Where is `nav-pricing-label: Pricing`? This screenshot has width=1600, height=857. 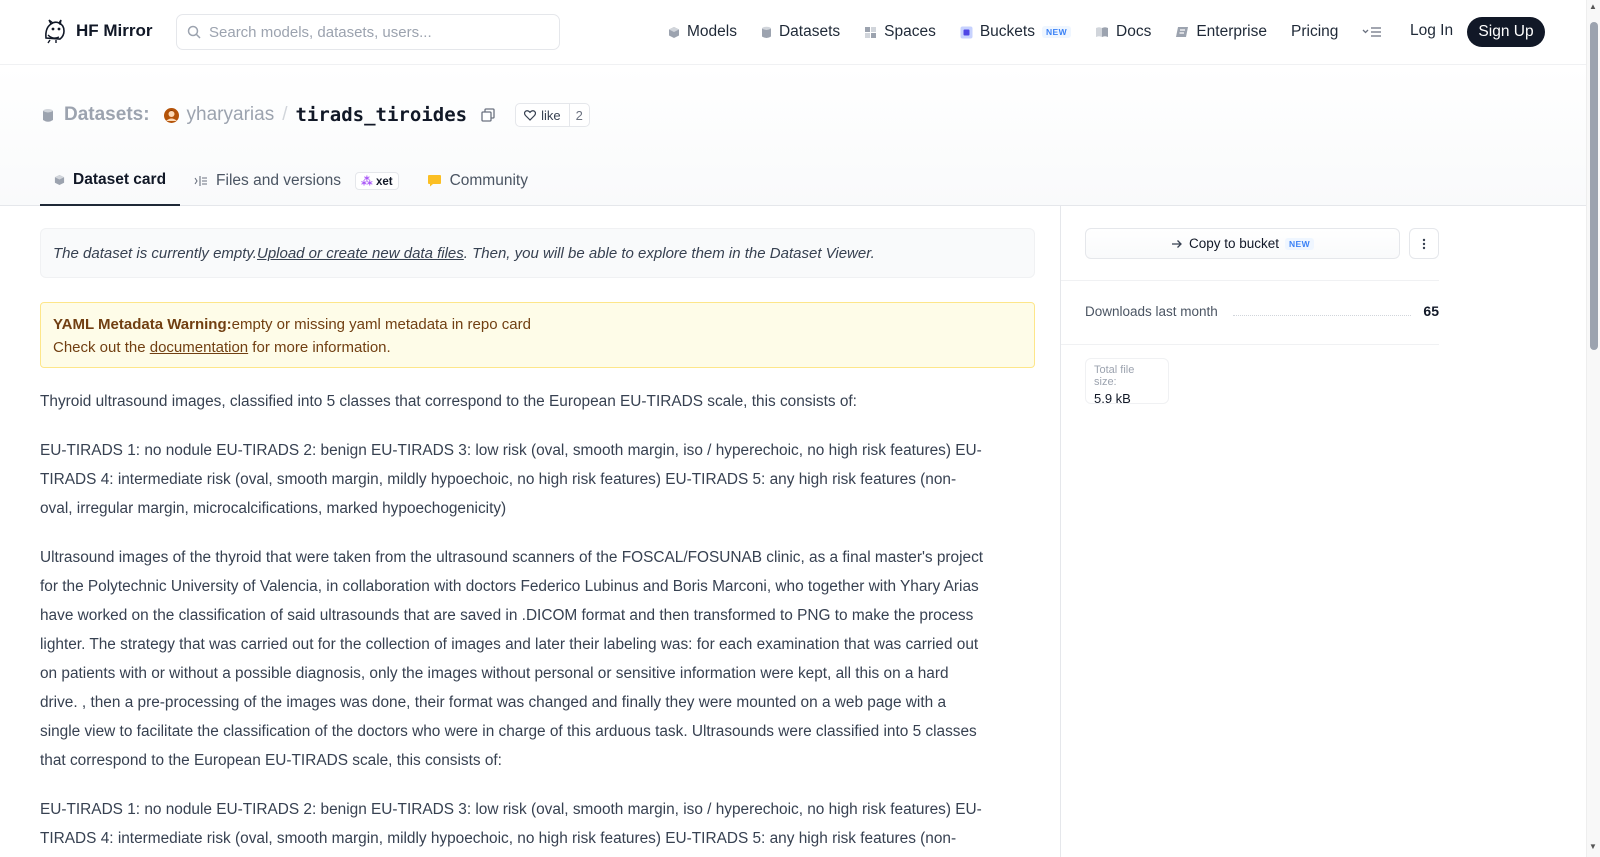
nav-pricing-label: Pricing is located at coordinates (1315, 31).